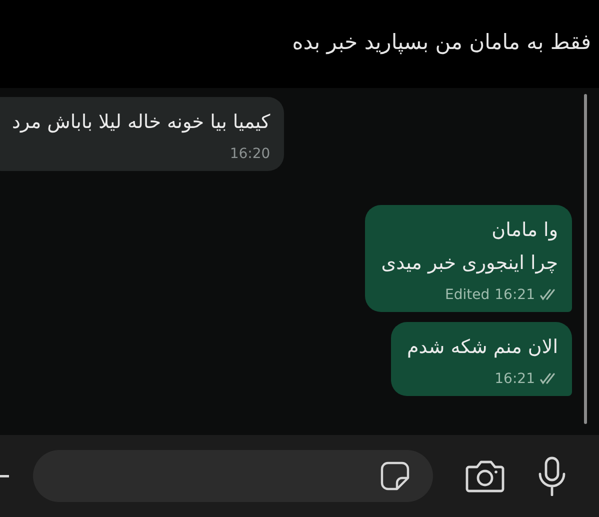  What do you see at coordinates (482, 347) in the screenshot?
I see `message-text: الان منم شکه شدم` at bounding box center [482, 347].